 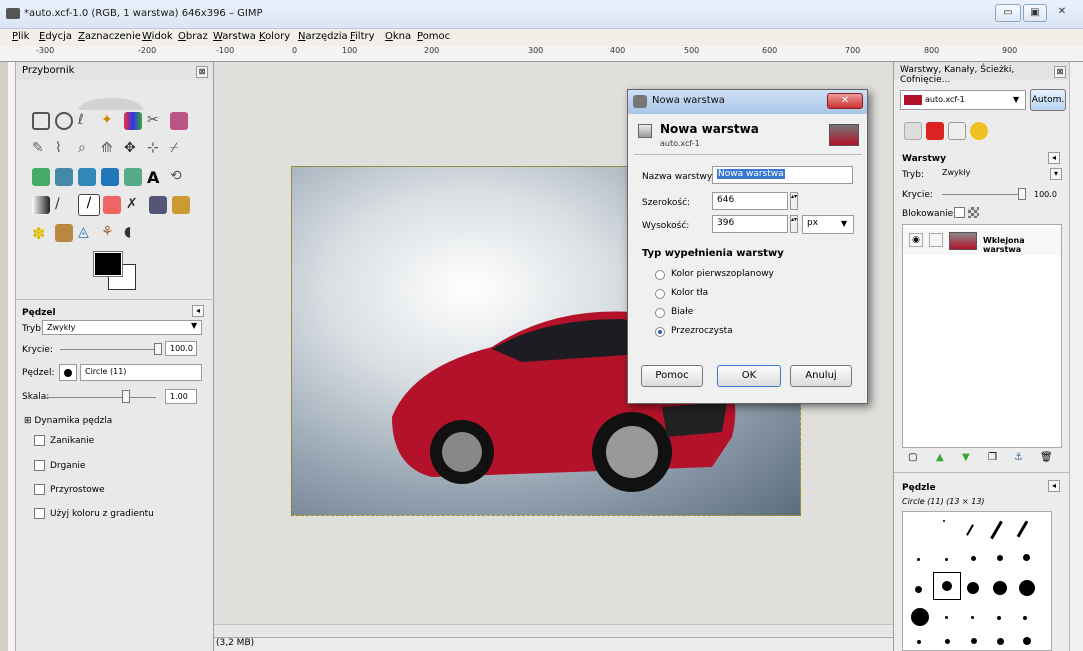 I want to click on delete-layer-icon: 🗑, so click(x=1046, y=457).